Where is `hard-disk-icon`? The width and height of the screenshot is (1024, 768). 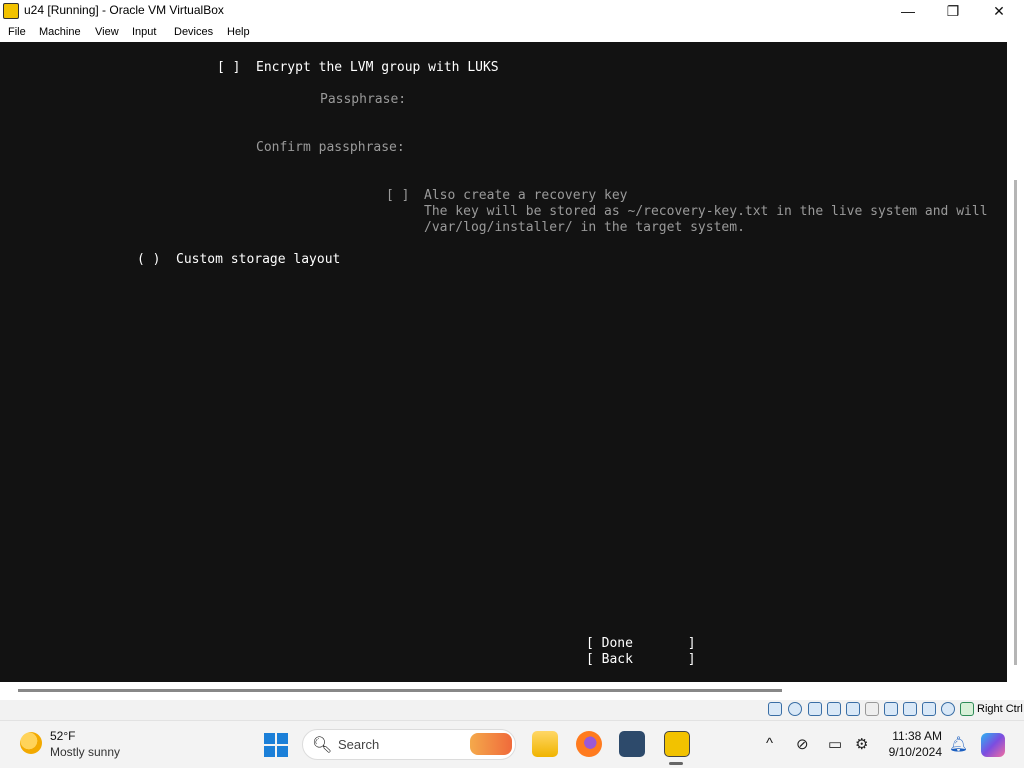
hard-disk-icon is located at coordinates (775, 709).